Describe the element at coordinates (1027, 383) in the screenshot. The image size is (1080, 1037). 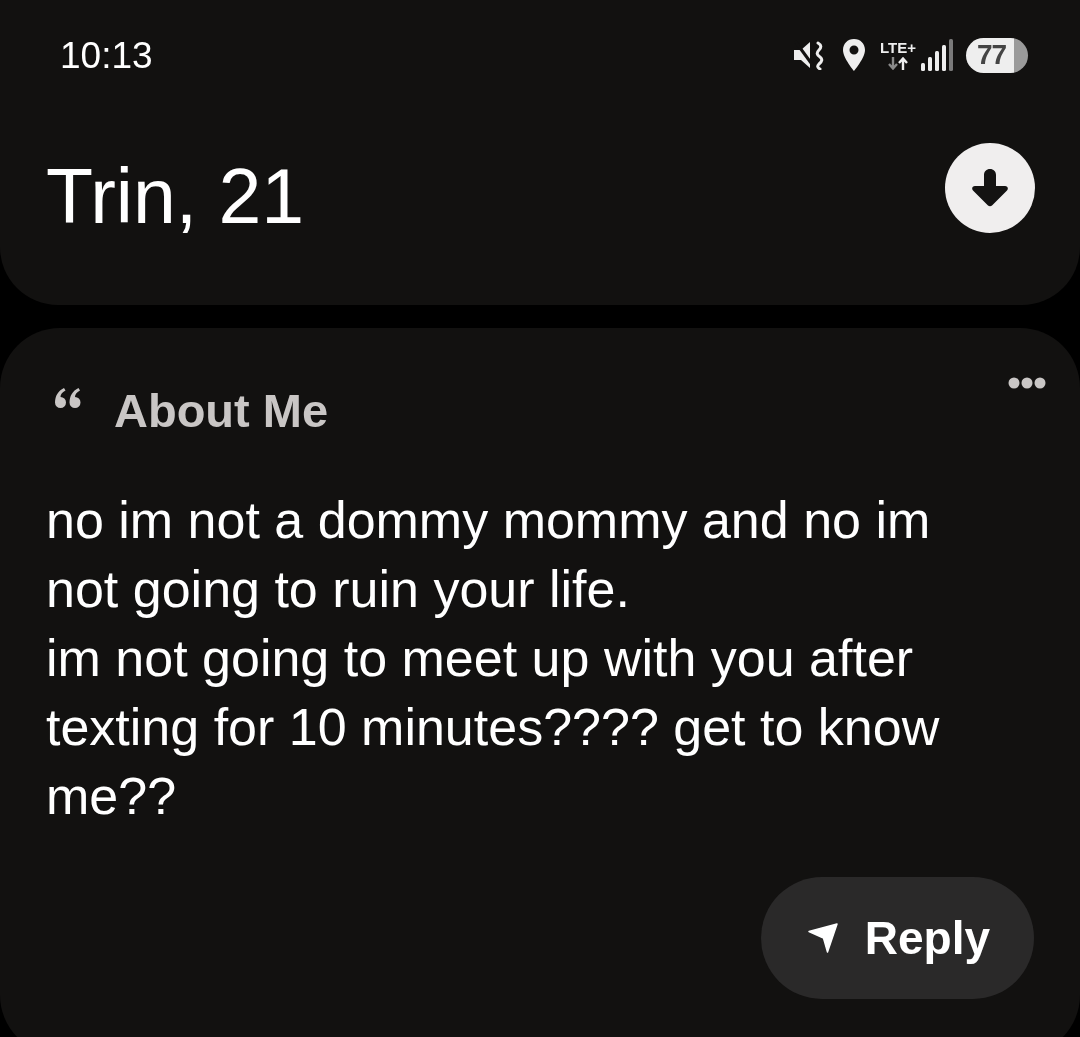
I see `more-options-icon` at that location.